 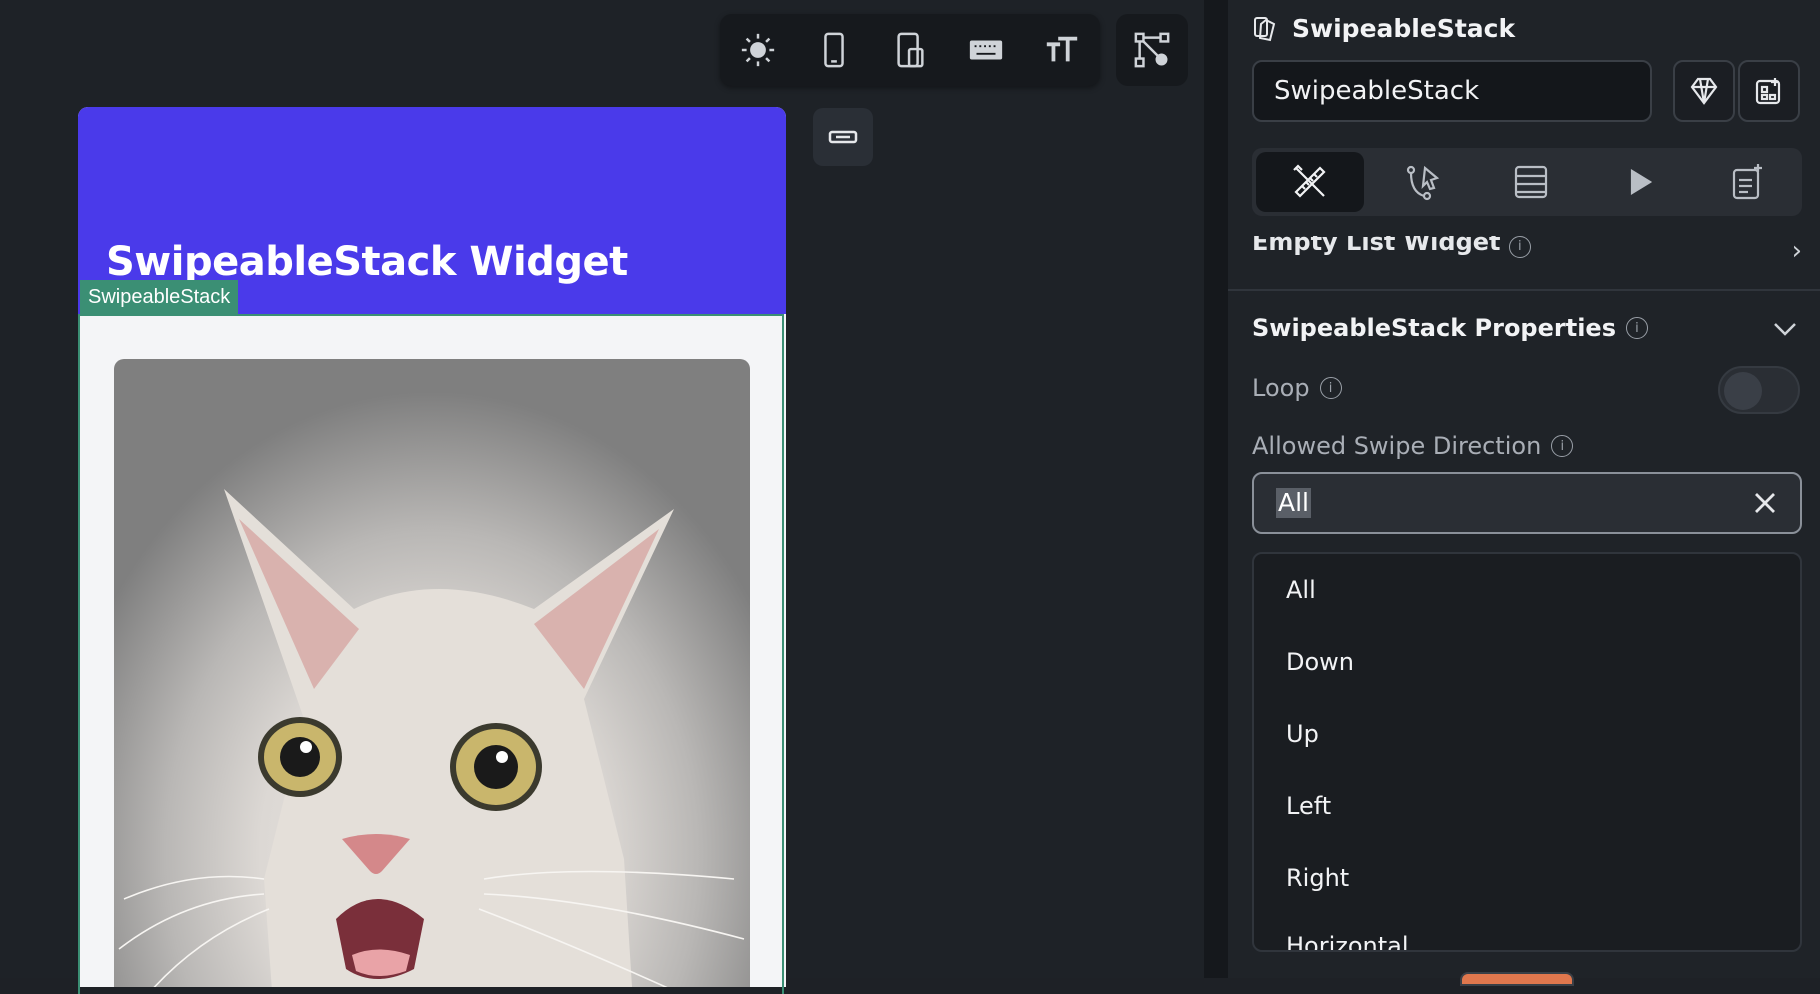 I want to click on diamond-icon, so click(x=1704, y=91).